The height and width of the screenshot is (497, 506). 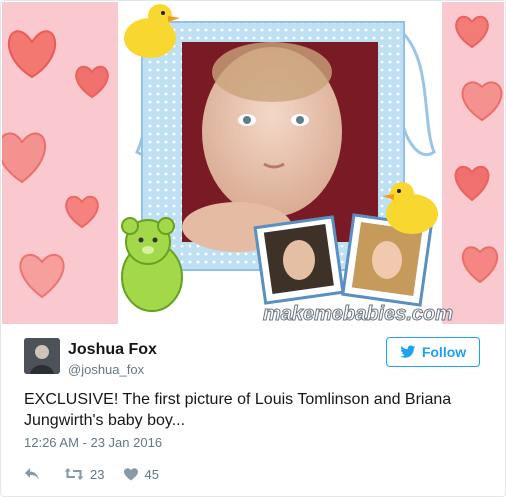 What do you see at coordinates (131, 473) in the screenshot?
I see `heart-icon` at bounding box center [131, 473].